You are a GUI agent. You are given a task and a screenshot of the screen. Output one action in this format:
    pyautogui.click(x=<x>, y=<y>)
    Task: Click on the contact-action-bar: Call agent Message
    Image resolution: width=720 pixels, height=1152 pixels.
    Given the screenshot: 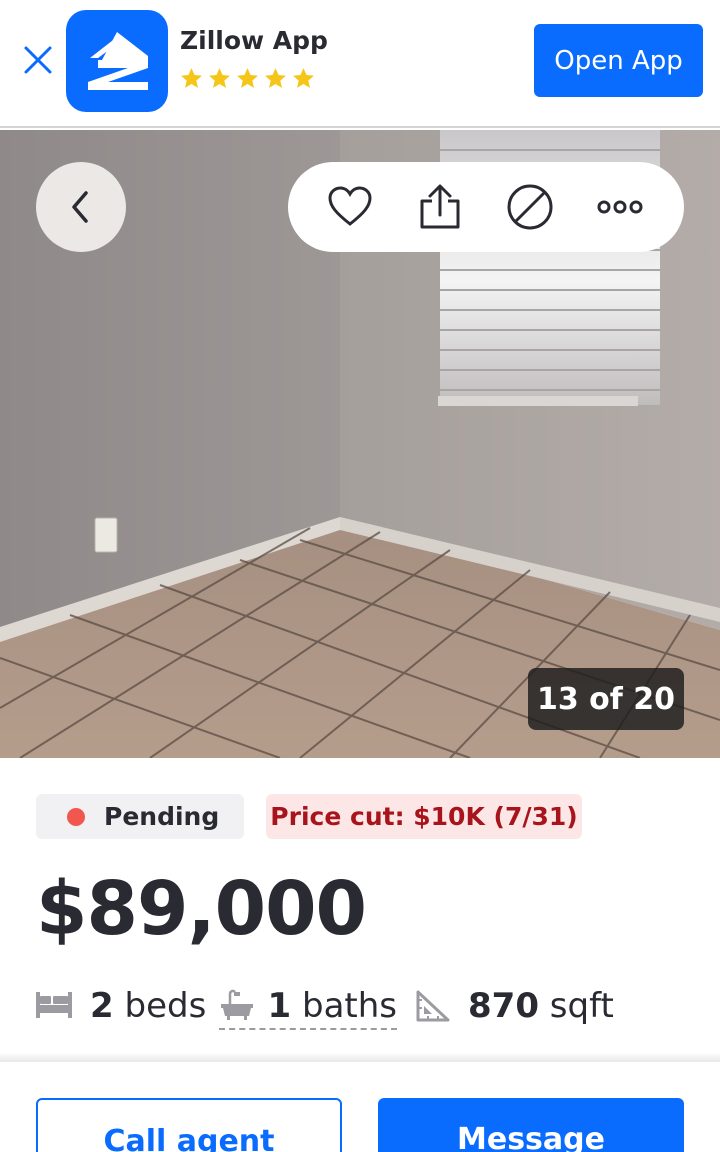 What is the action you would take?
    pyautogui.click(x=360, y=1107)
    